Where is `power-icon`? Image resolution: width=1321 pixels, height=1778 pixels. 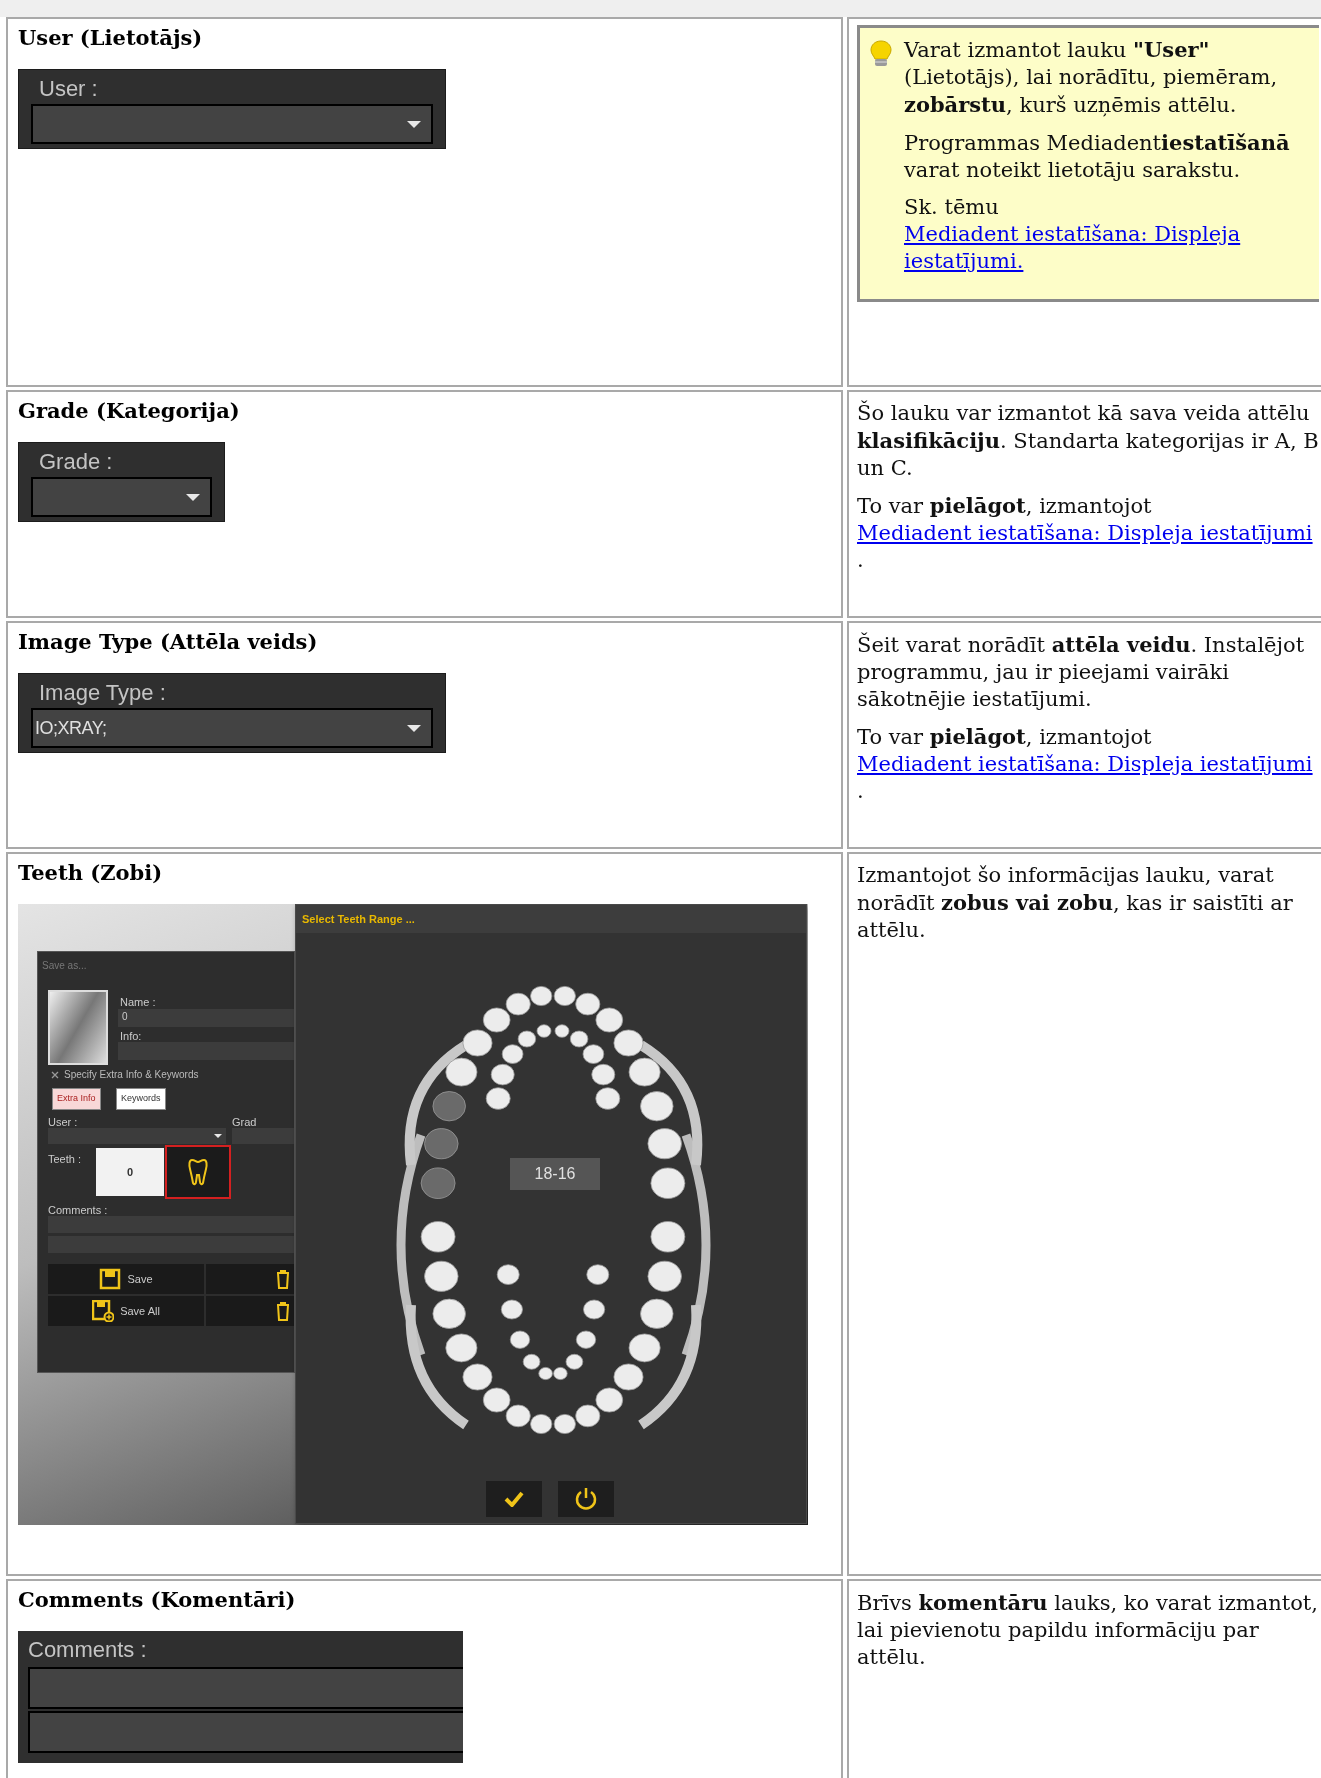 power-icon is located at coordinates (586, 1499).